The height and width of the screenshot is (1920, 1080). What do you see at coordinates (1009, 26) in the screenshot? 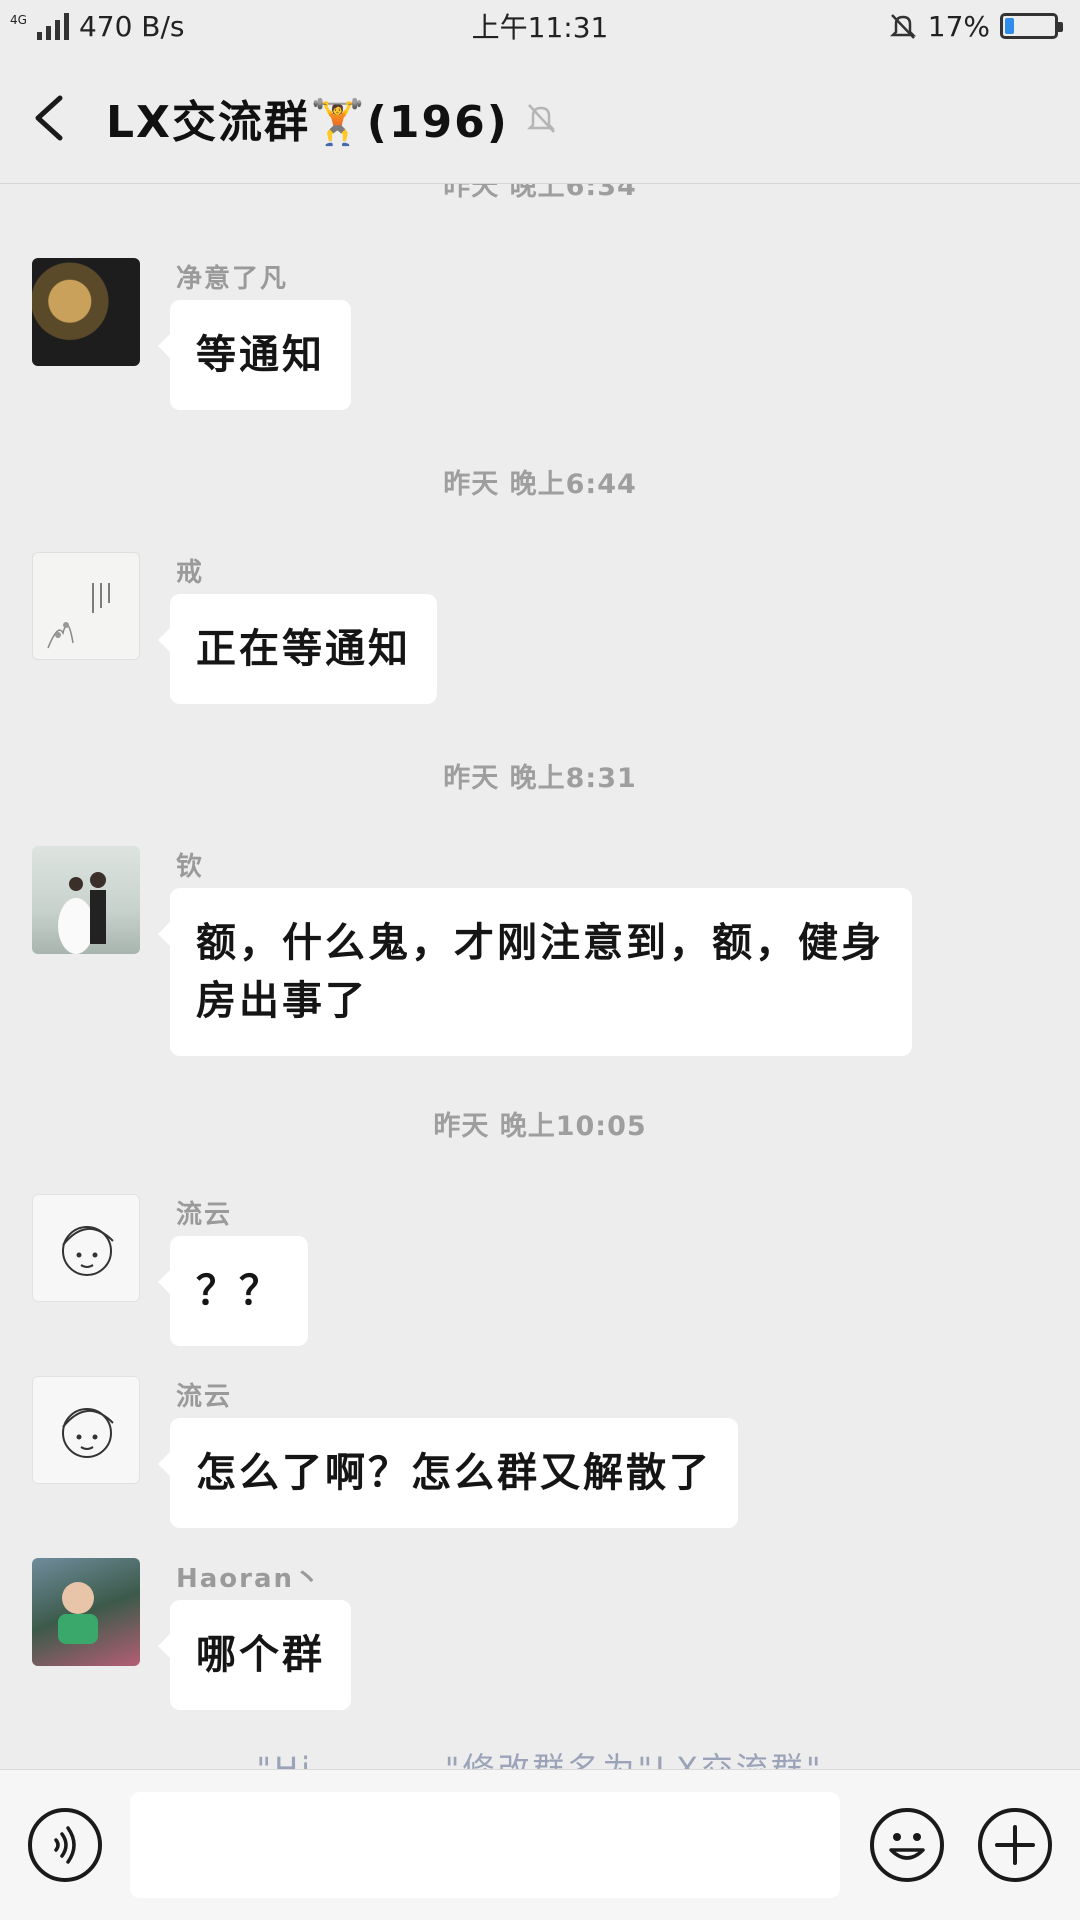
I see `battery-fill` at bounding box center [1009, 26].